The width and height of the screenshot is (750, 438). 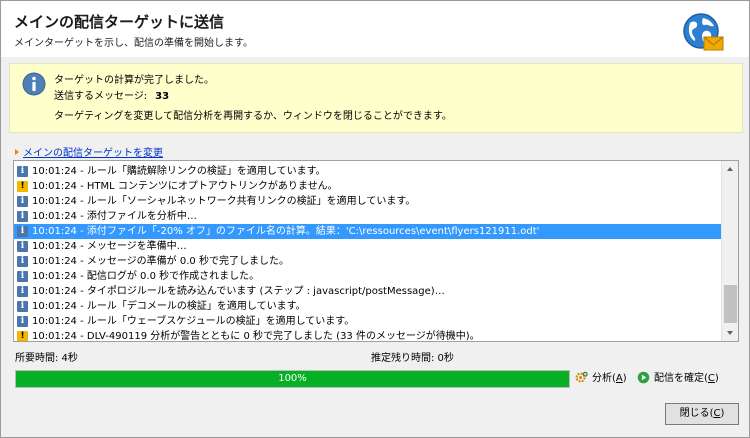 I want to click on scroll-thumb, so click(x=730, y=304).